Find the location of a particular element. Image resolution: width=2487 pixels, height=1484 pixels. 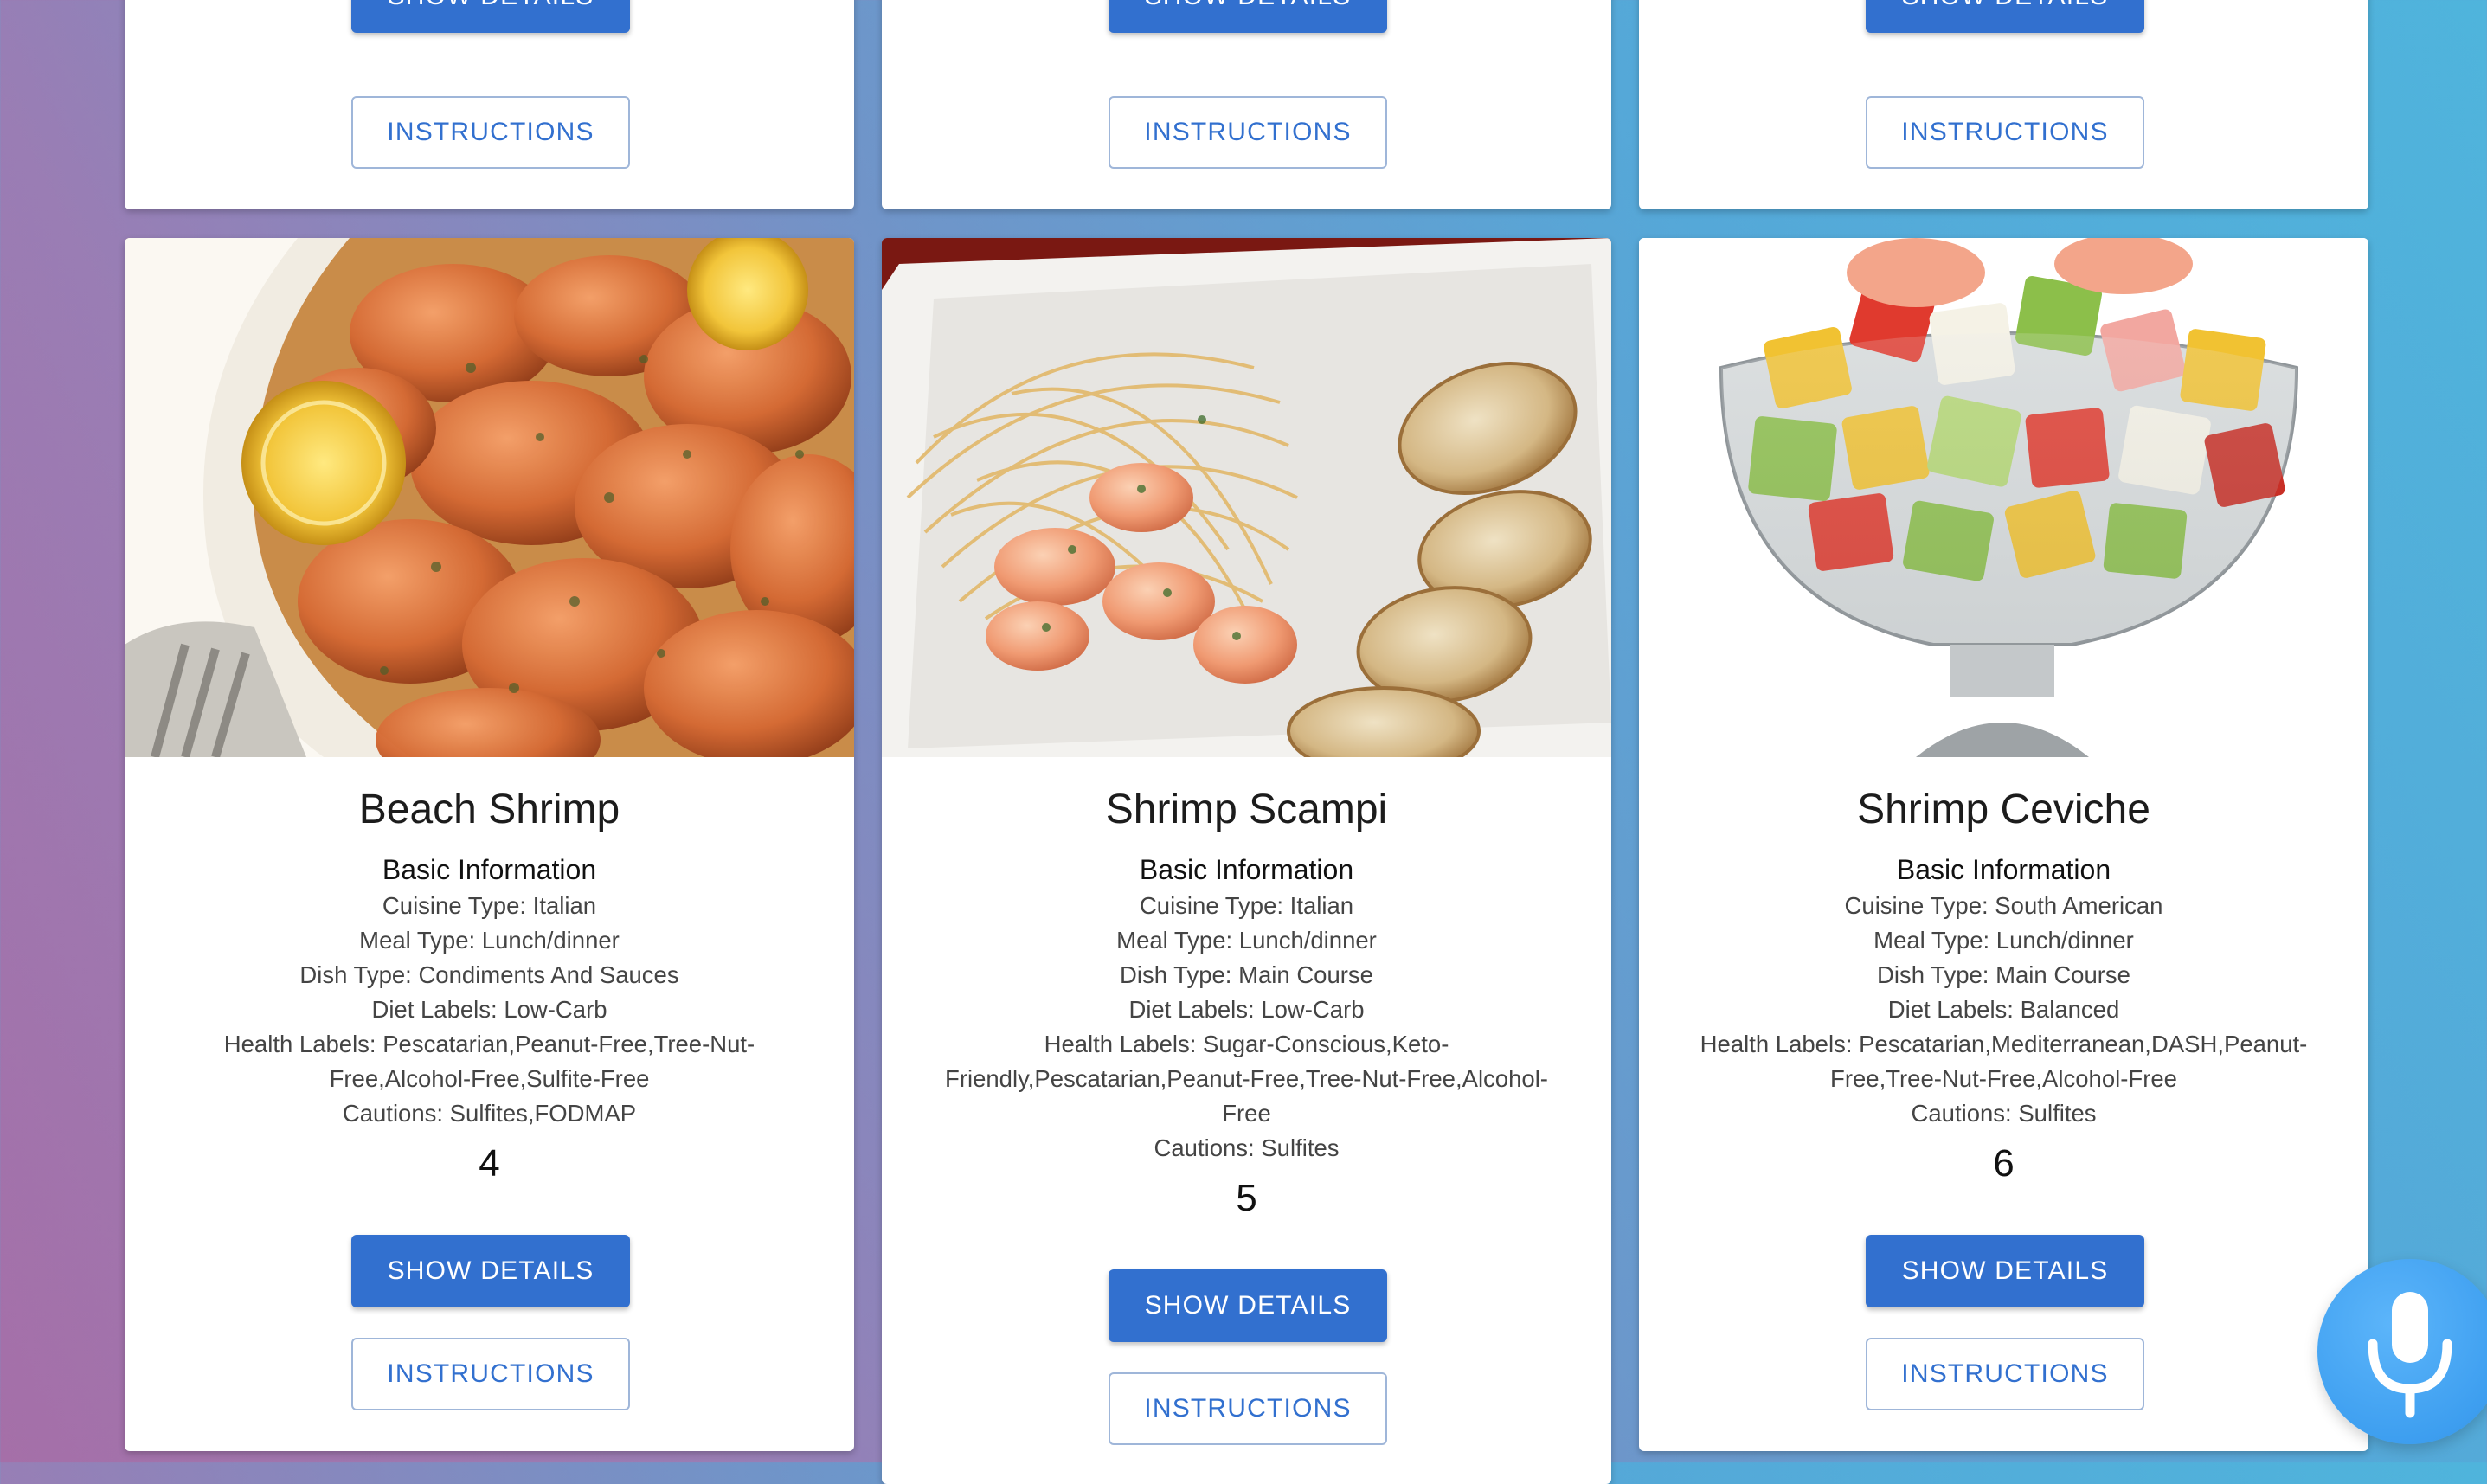

health-labels-continued: Free,Tree-Nut-Free,Alcohol-Free is located at coordinates (2003, 1078).